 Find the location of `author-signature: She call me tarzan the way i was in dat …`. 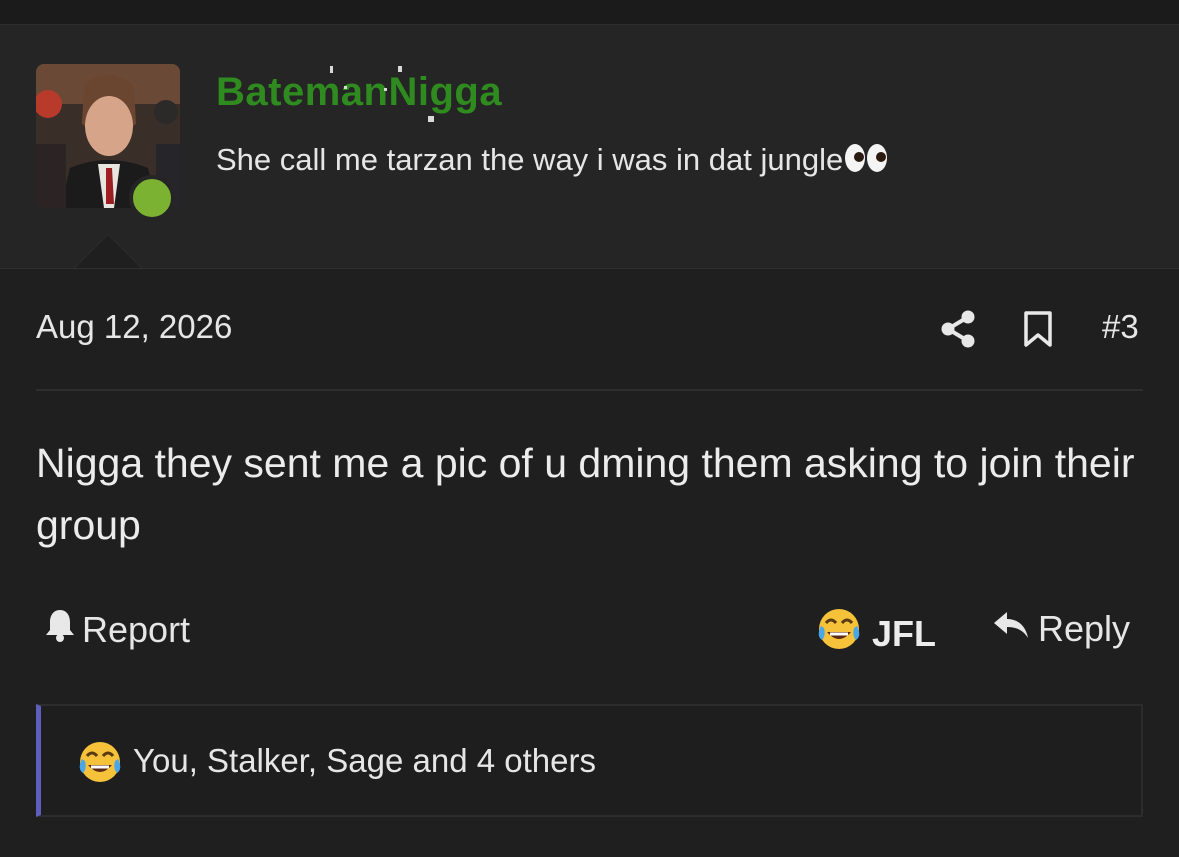

author-signature: She call me tarzan the way i was in dat … is located at coordinates (552, 162).